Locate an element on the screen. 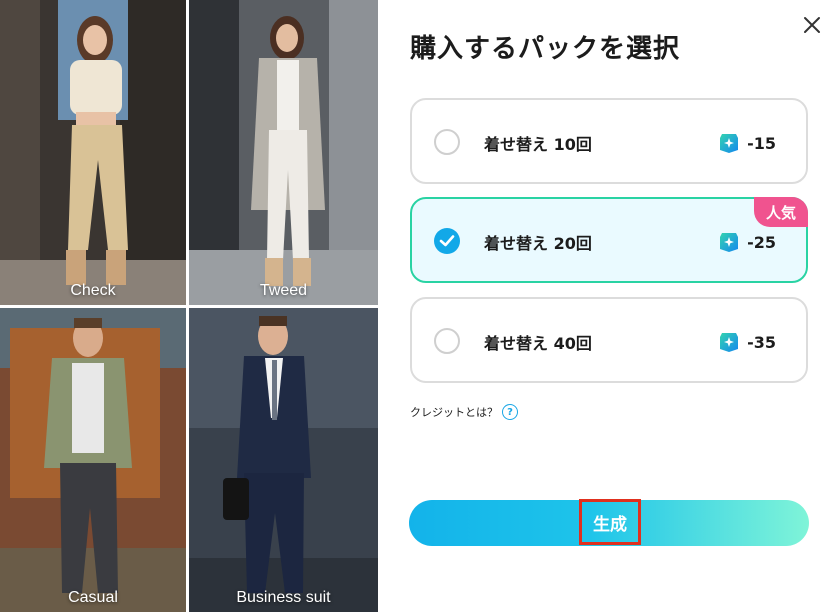 The width and height of the screenshot is (837, 612). tile-caption: Business suit is located at coordinates (283, 597).